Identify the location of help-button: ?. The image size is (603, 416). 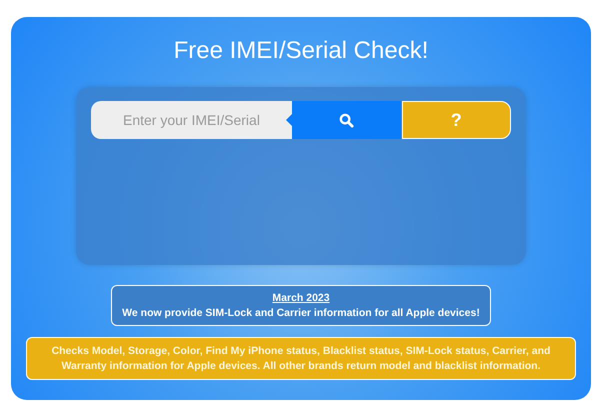
(456, 120).